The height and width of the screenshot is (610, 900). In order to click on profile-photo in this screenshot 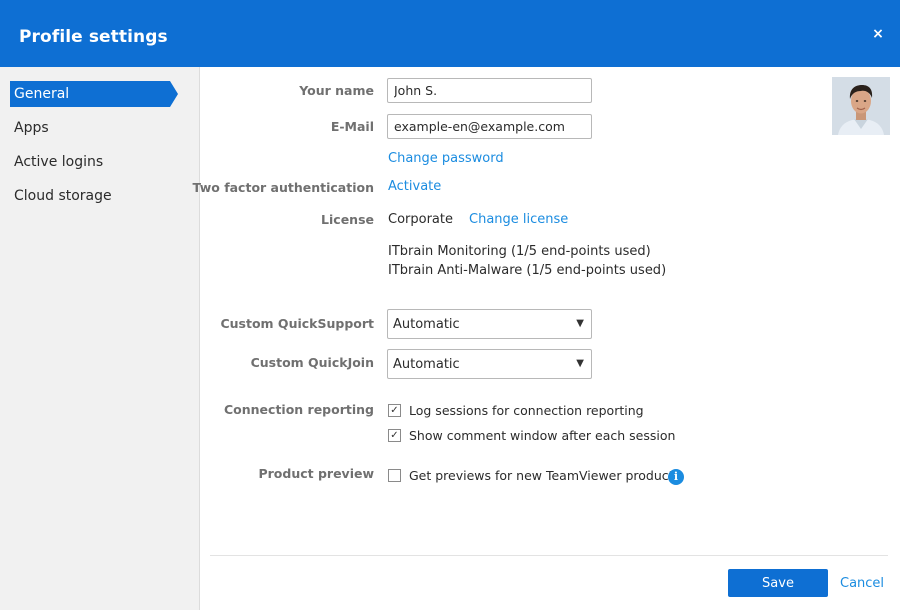, I will do `click(861, 106)`.